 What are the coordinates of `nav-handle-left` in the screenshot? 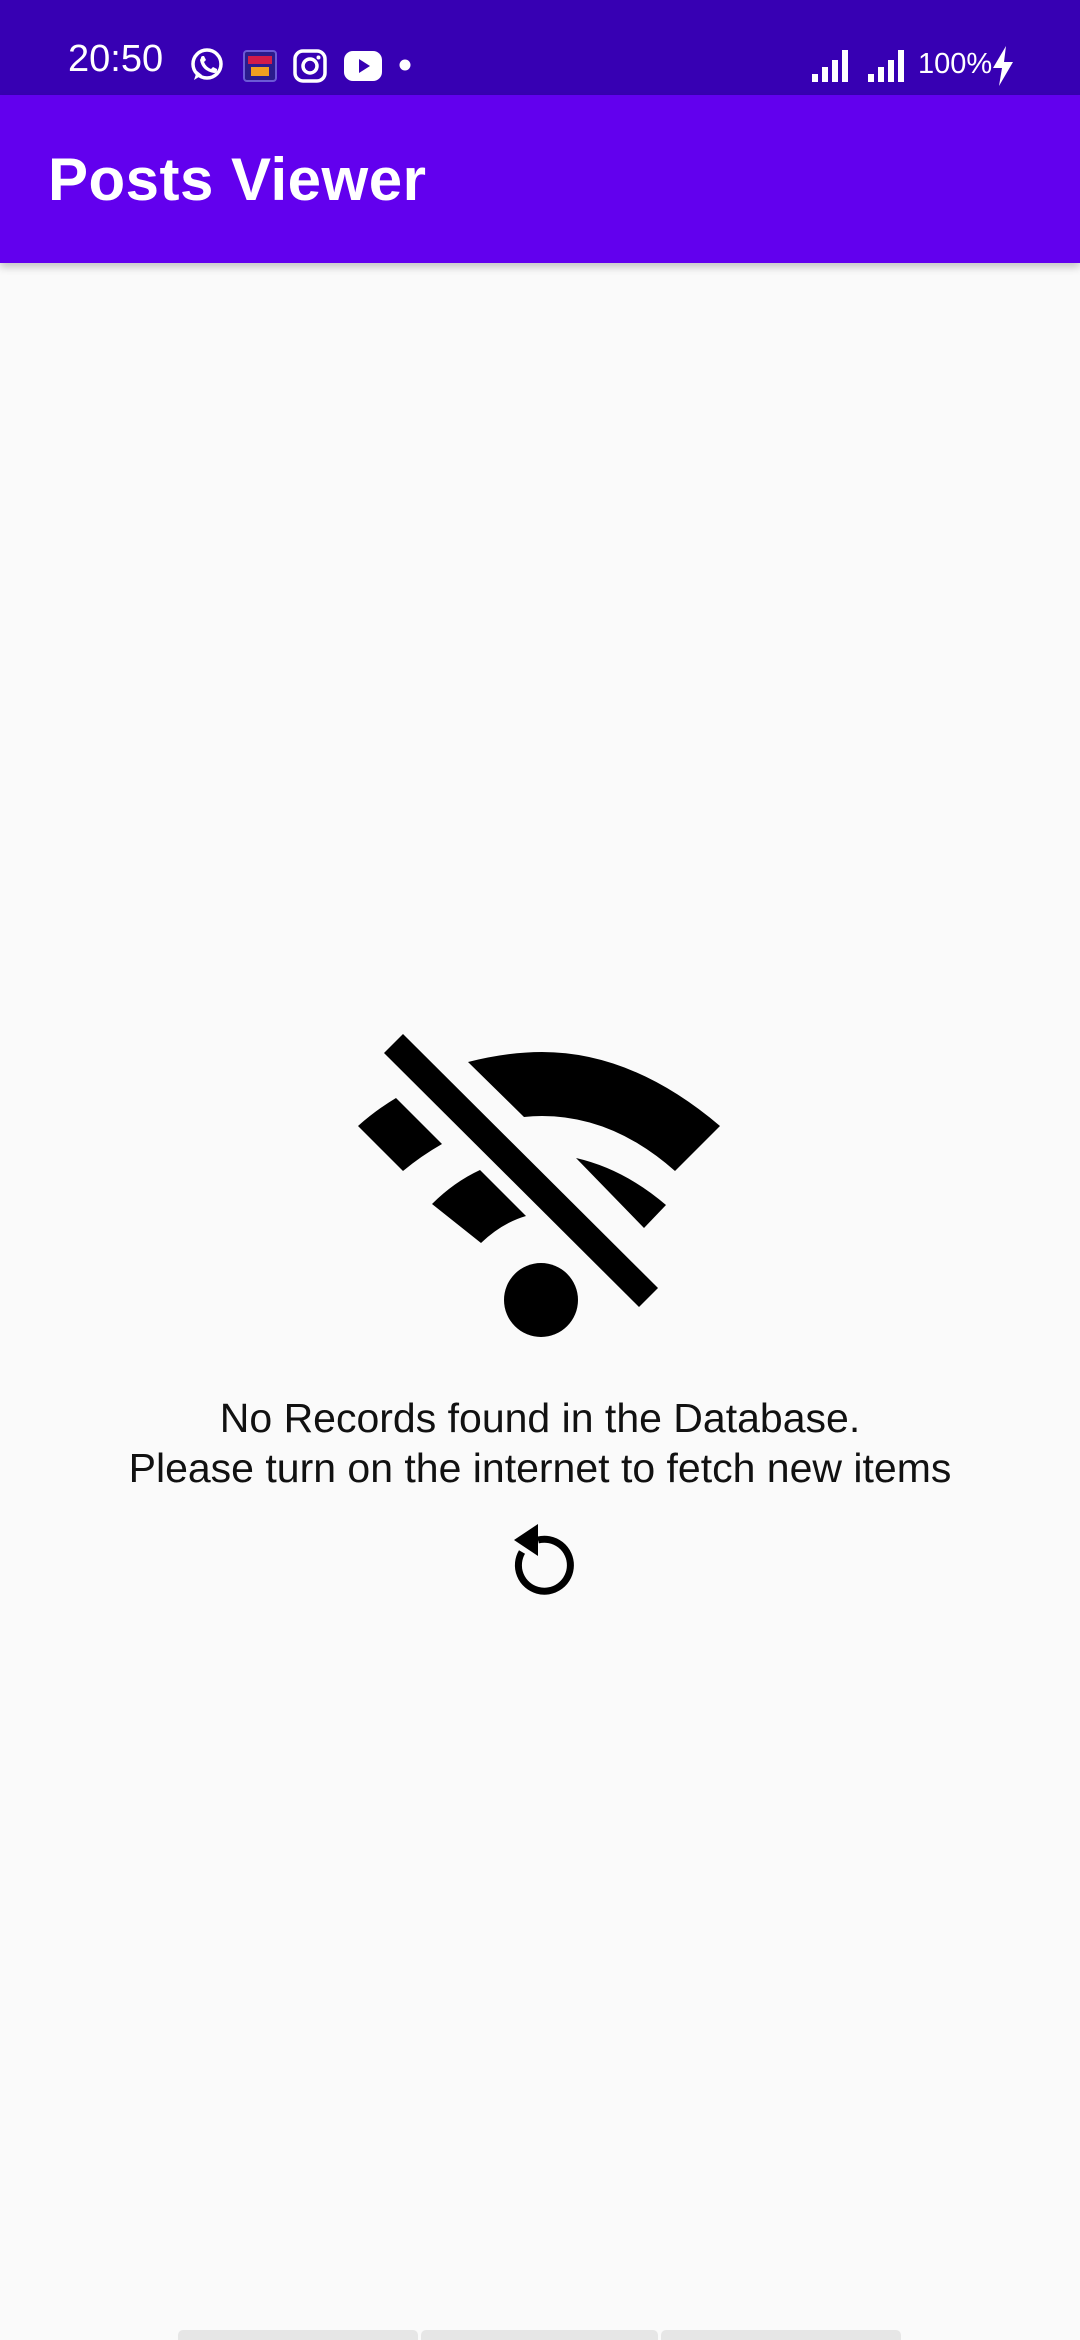 It's located at (298, 2335).